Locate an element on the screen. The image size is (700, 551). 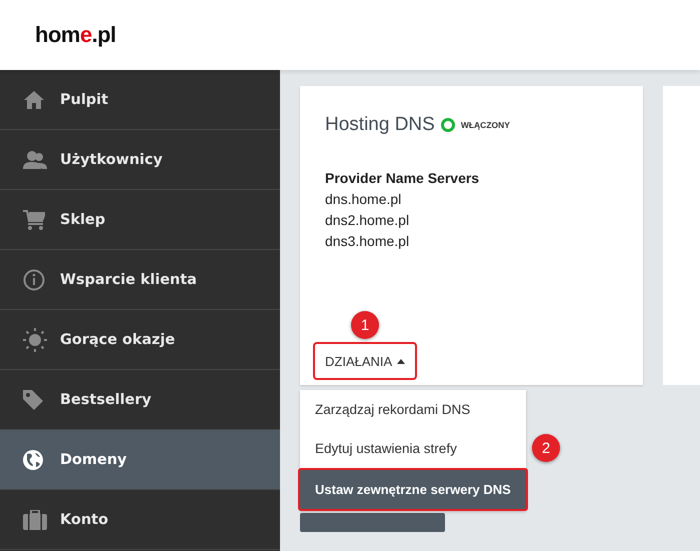
home-icon is located at coordinates (34, 100).